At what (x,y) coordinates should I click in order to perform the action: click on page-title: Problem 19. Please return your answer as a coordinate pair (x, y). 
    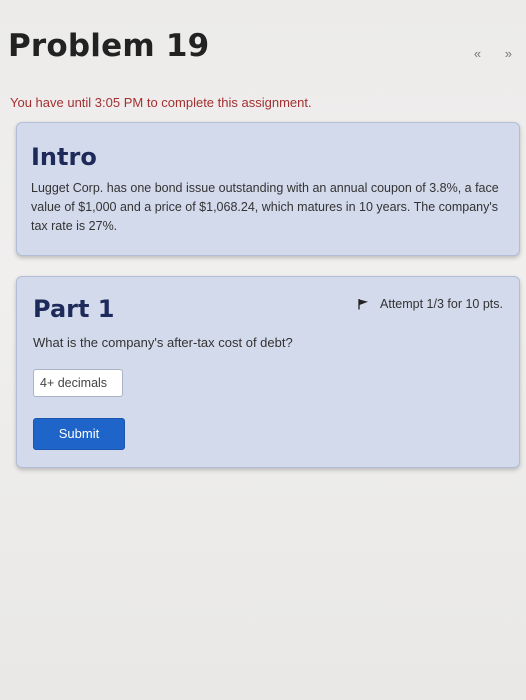
    Looking at the image, I should click on (109, 46).